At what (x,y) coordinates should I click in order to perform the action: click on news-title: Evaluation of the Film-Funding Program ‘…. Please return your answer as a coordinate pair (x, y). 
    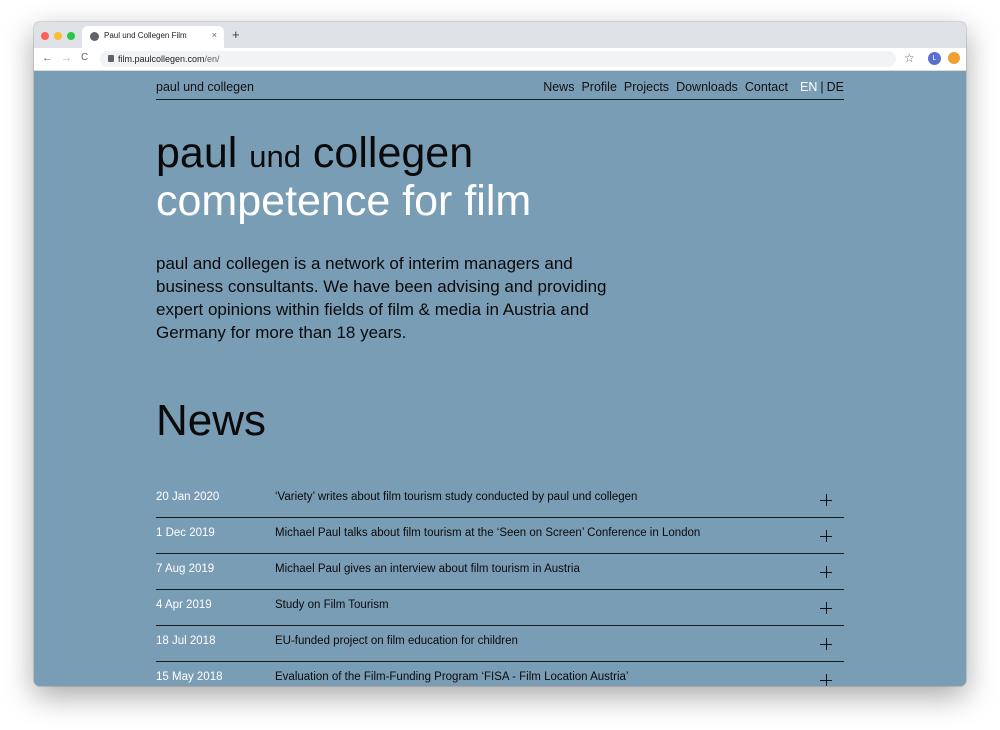
    Looking at the image, I should click on (451, 677).